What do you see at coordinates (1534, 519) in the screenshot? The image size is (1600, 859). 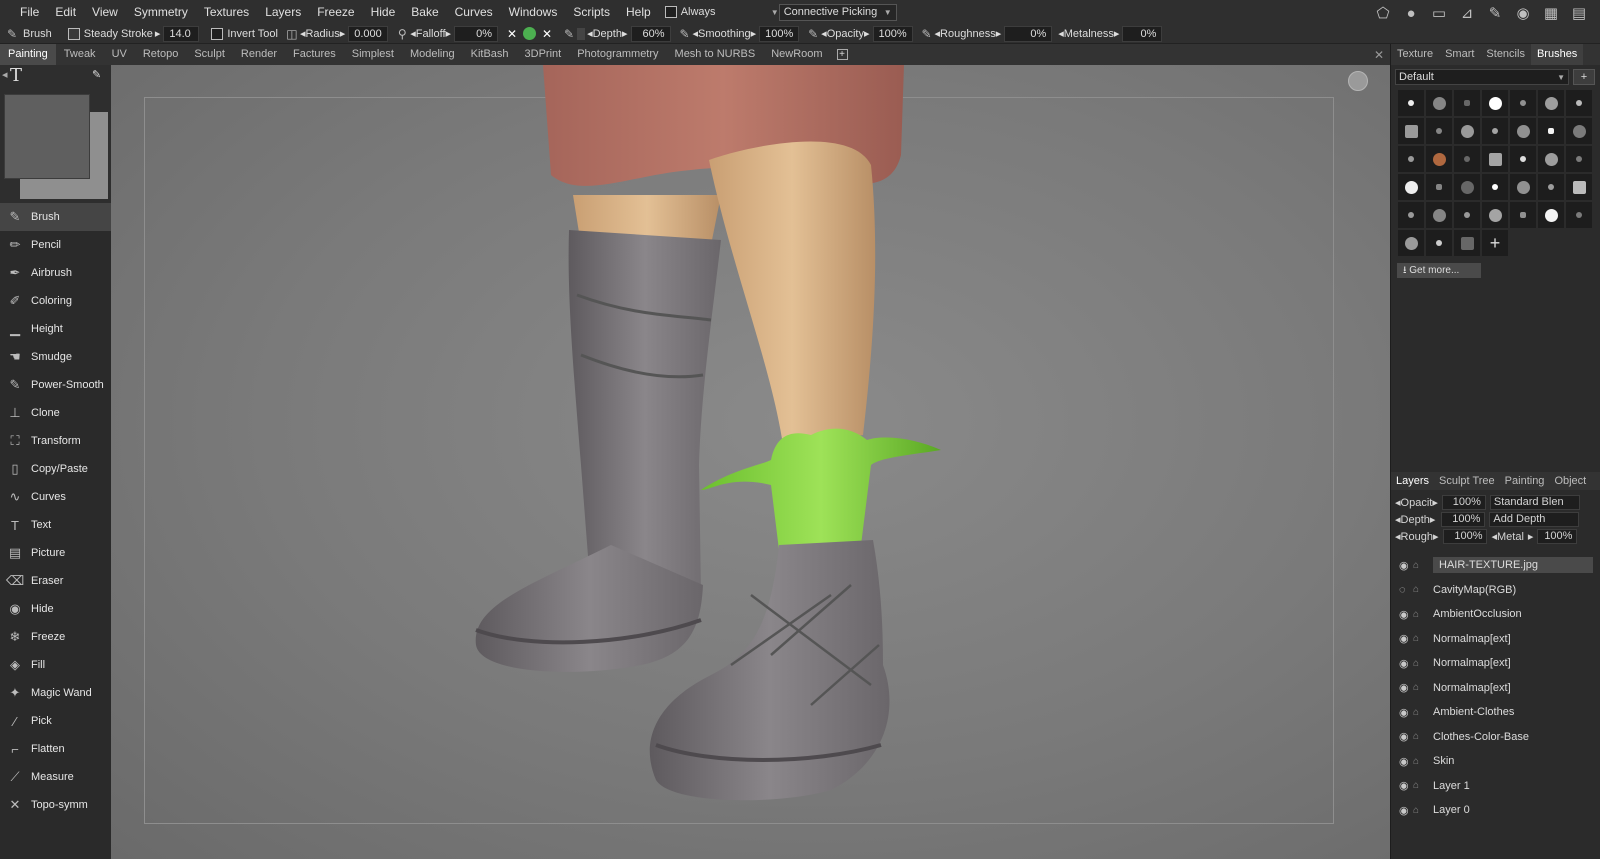 I see `depth-mode-dropdown: Add Depth` at bounding box center [1534, 519].